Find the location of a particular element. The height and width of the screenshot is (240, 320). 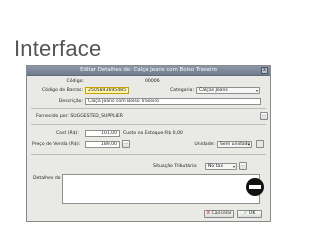

ok-icon: ✓ is located at coordinates (245, 213).